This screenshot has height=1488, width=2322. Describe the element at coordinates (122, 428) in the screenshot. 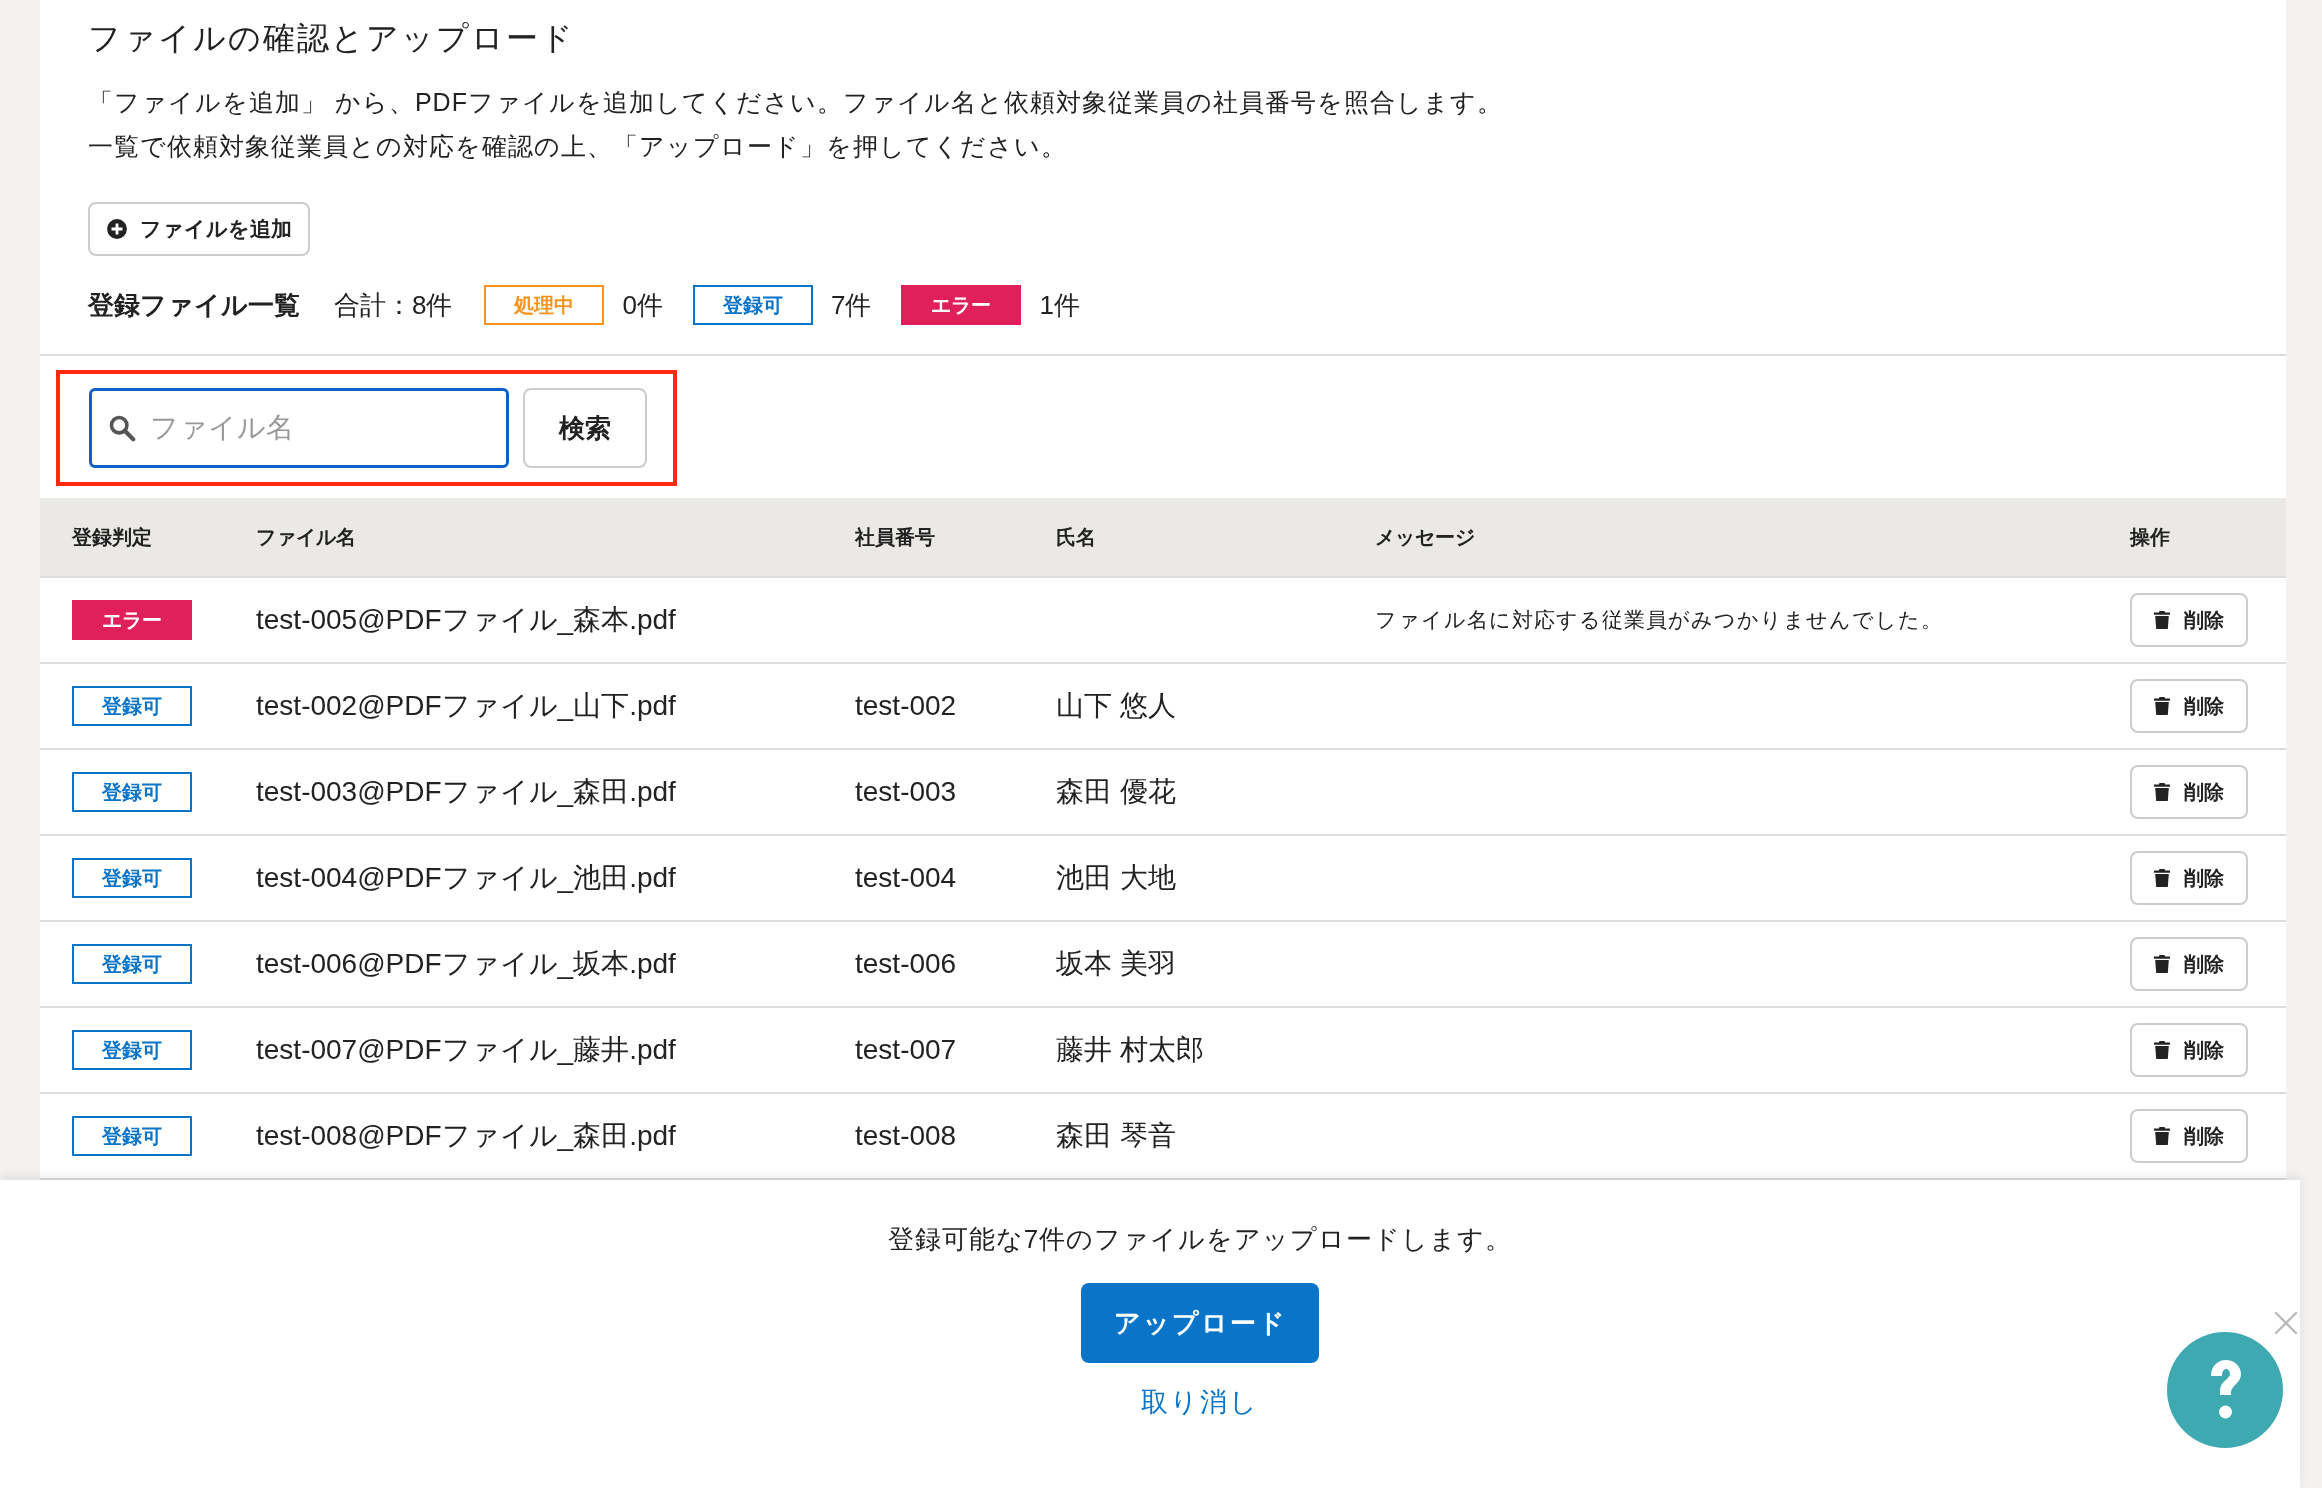

I see `search-icon` at that location.